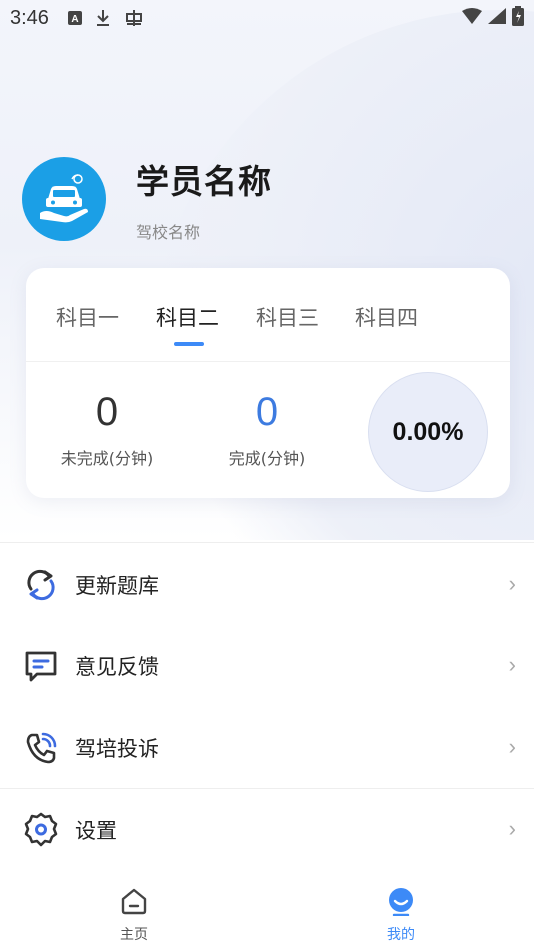 The width and height of the screenshot is (534, 951). I want to click on status-bar: 3:46 A, so click(267, 18).